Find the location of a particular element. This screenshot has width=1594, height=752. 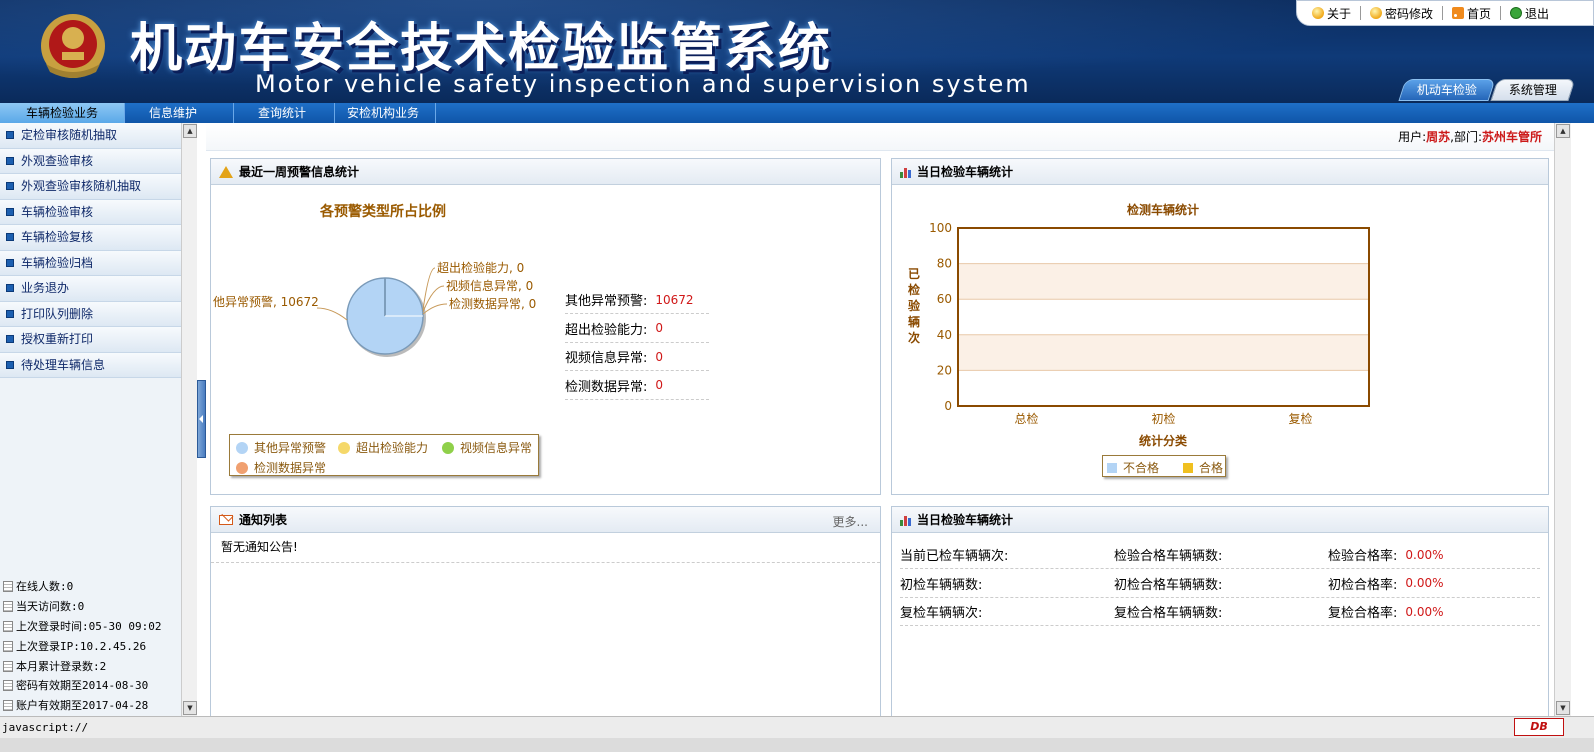

sidebar-collapse-handle is located at coordinates (201, 419).